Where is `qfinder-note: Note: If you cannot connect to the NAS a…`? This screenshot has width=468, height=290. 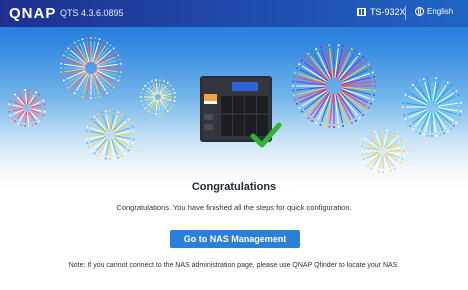 qfinder-note: Note: If you cannot connect to the NAS a… is located at coordinates (234, 265).